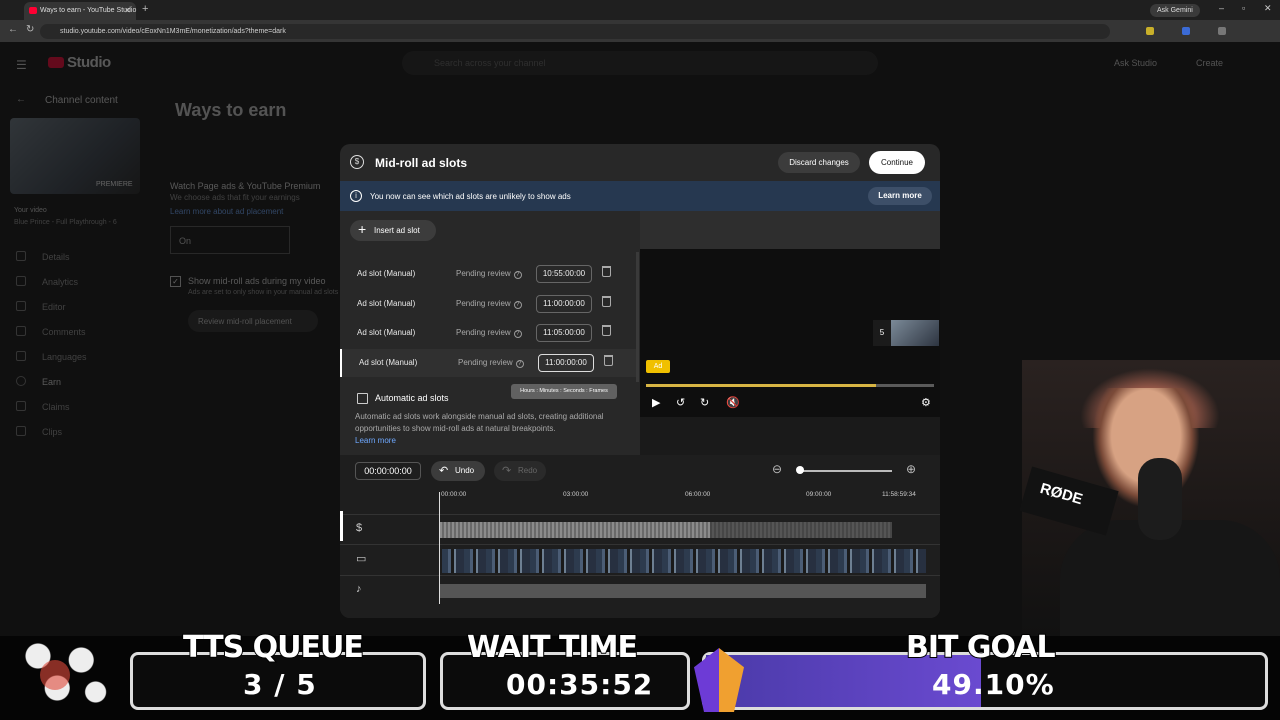  What do you see at coordinates (458, 471) in the screenshot?
I see `undo-button: ↶ Undo` at bounding box center [458, 471].